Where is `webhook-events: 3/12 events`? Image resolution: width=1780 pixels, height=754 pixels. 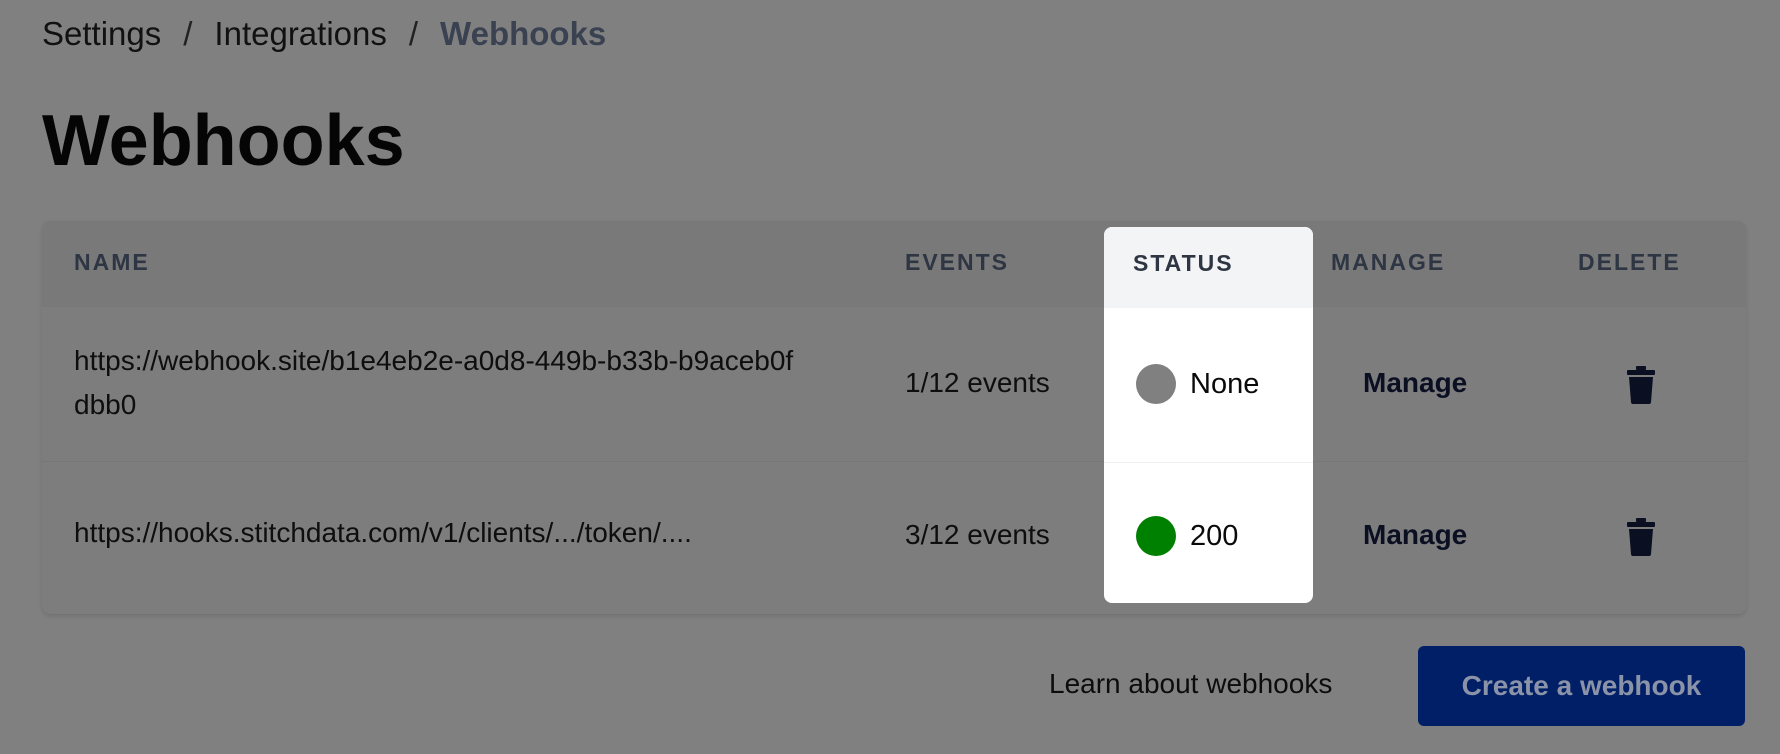
webhook-events: 3/12 events is located at coordinates (977, 534).